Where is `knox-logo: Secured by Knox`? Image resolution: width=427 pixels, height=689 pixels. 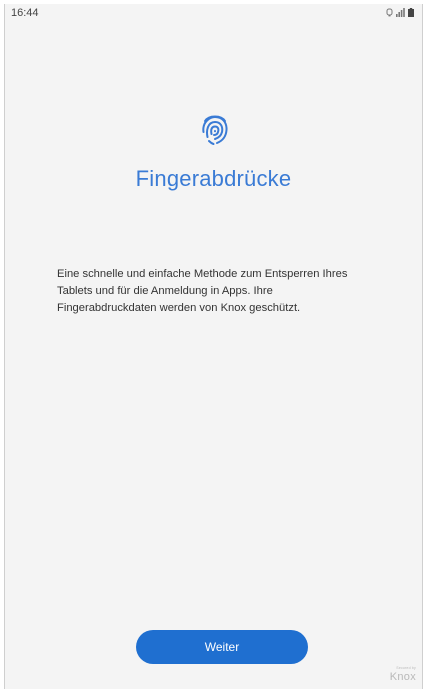 knox-logo: Secured by Knox is located at coordinates (403, 674).